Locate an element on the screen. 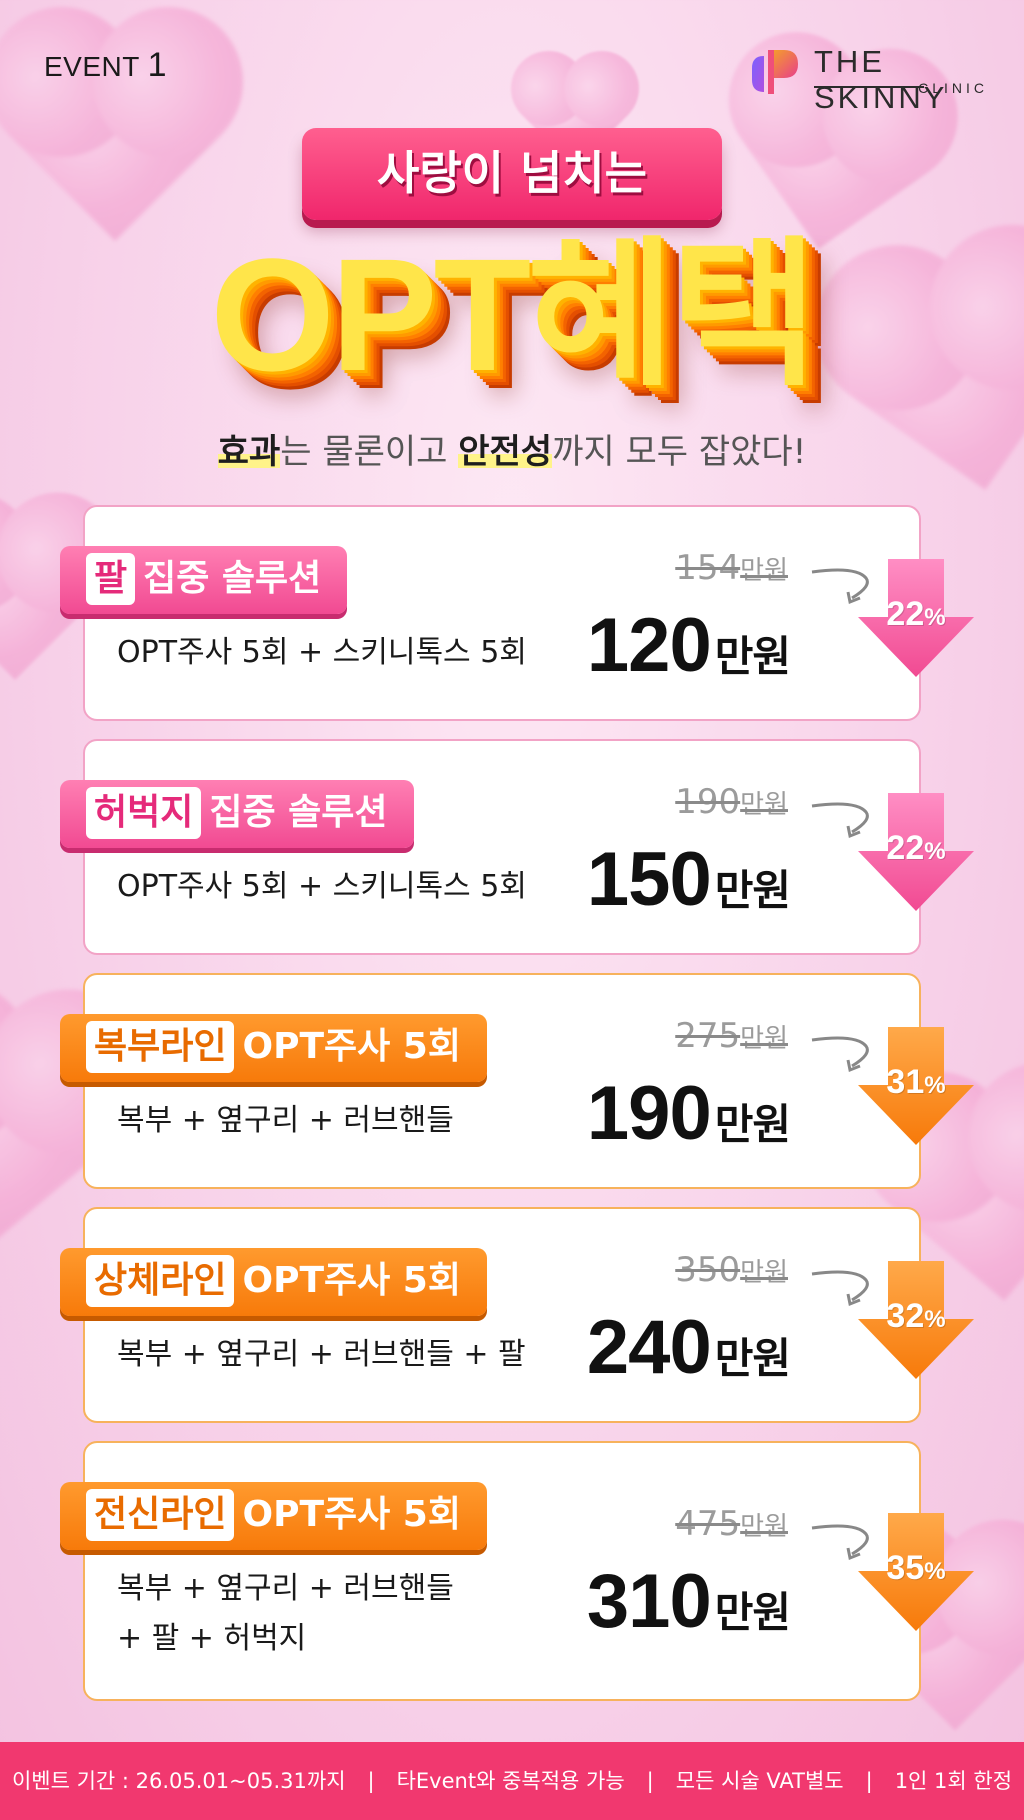 This screenshot has width=1024, height=1820. offer-label: 상체라인 OPT주사 5회 is located at coordinates (273, 1282).